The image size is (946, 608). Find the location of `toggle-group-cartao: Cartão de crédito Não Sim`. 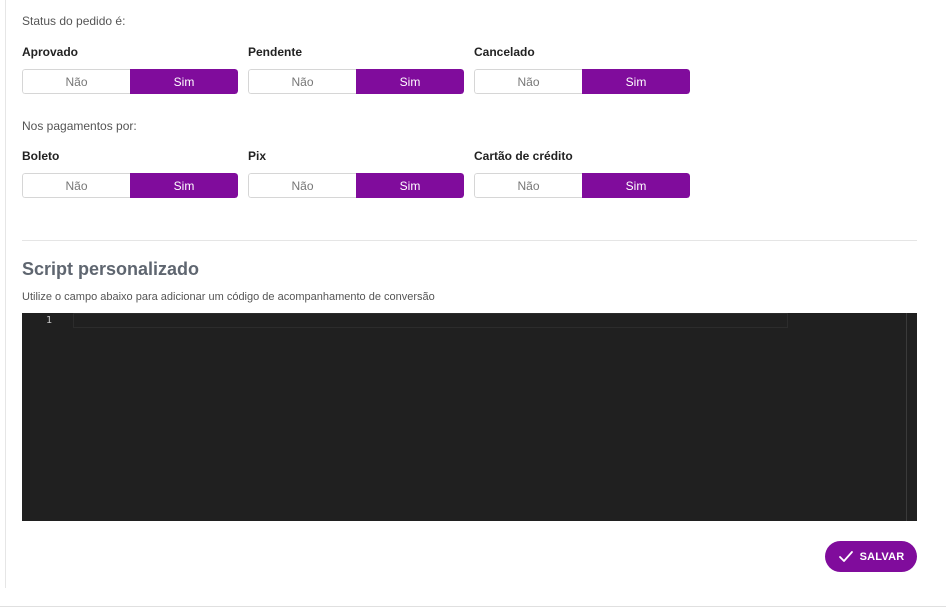

toggle-group-cartao: Cartão de crédito Não Sim is located at coordinates (582, 173).